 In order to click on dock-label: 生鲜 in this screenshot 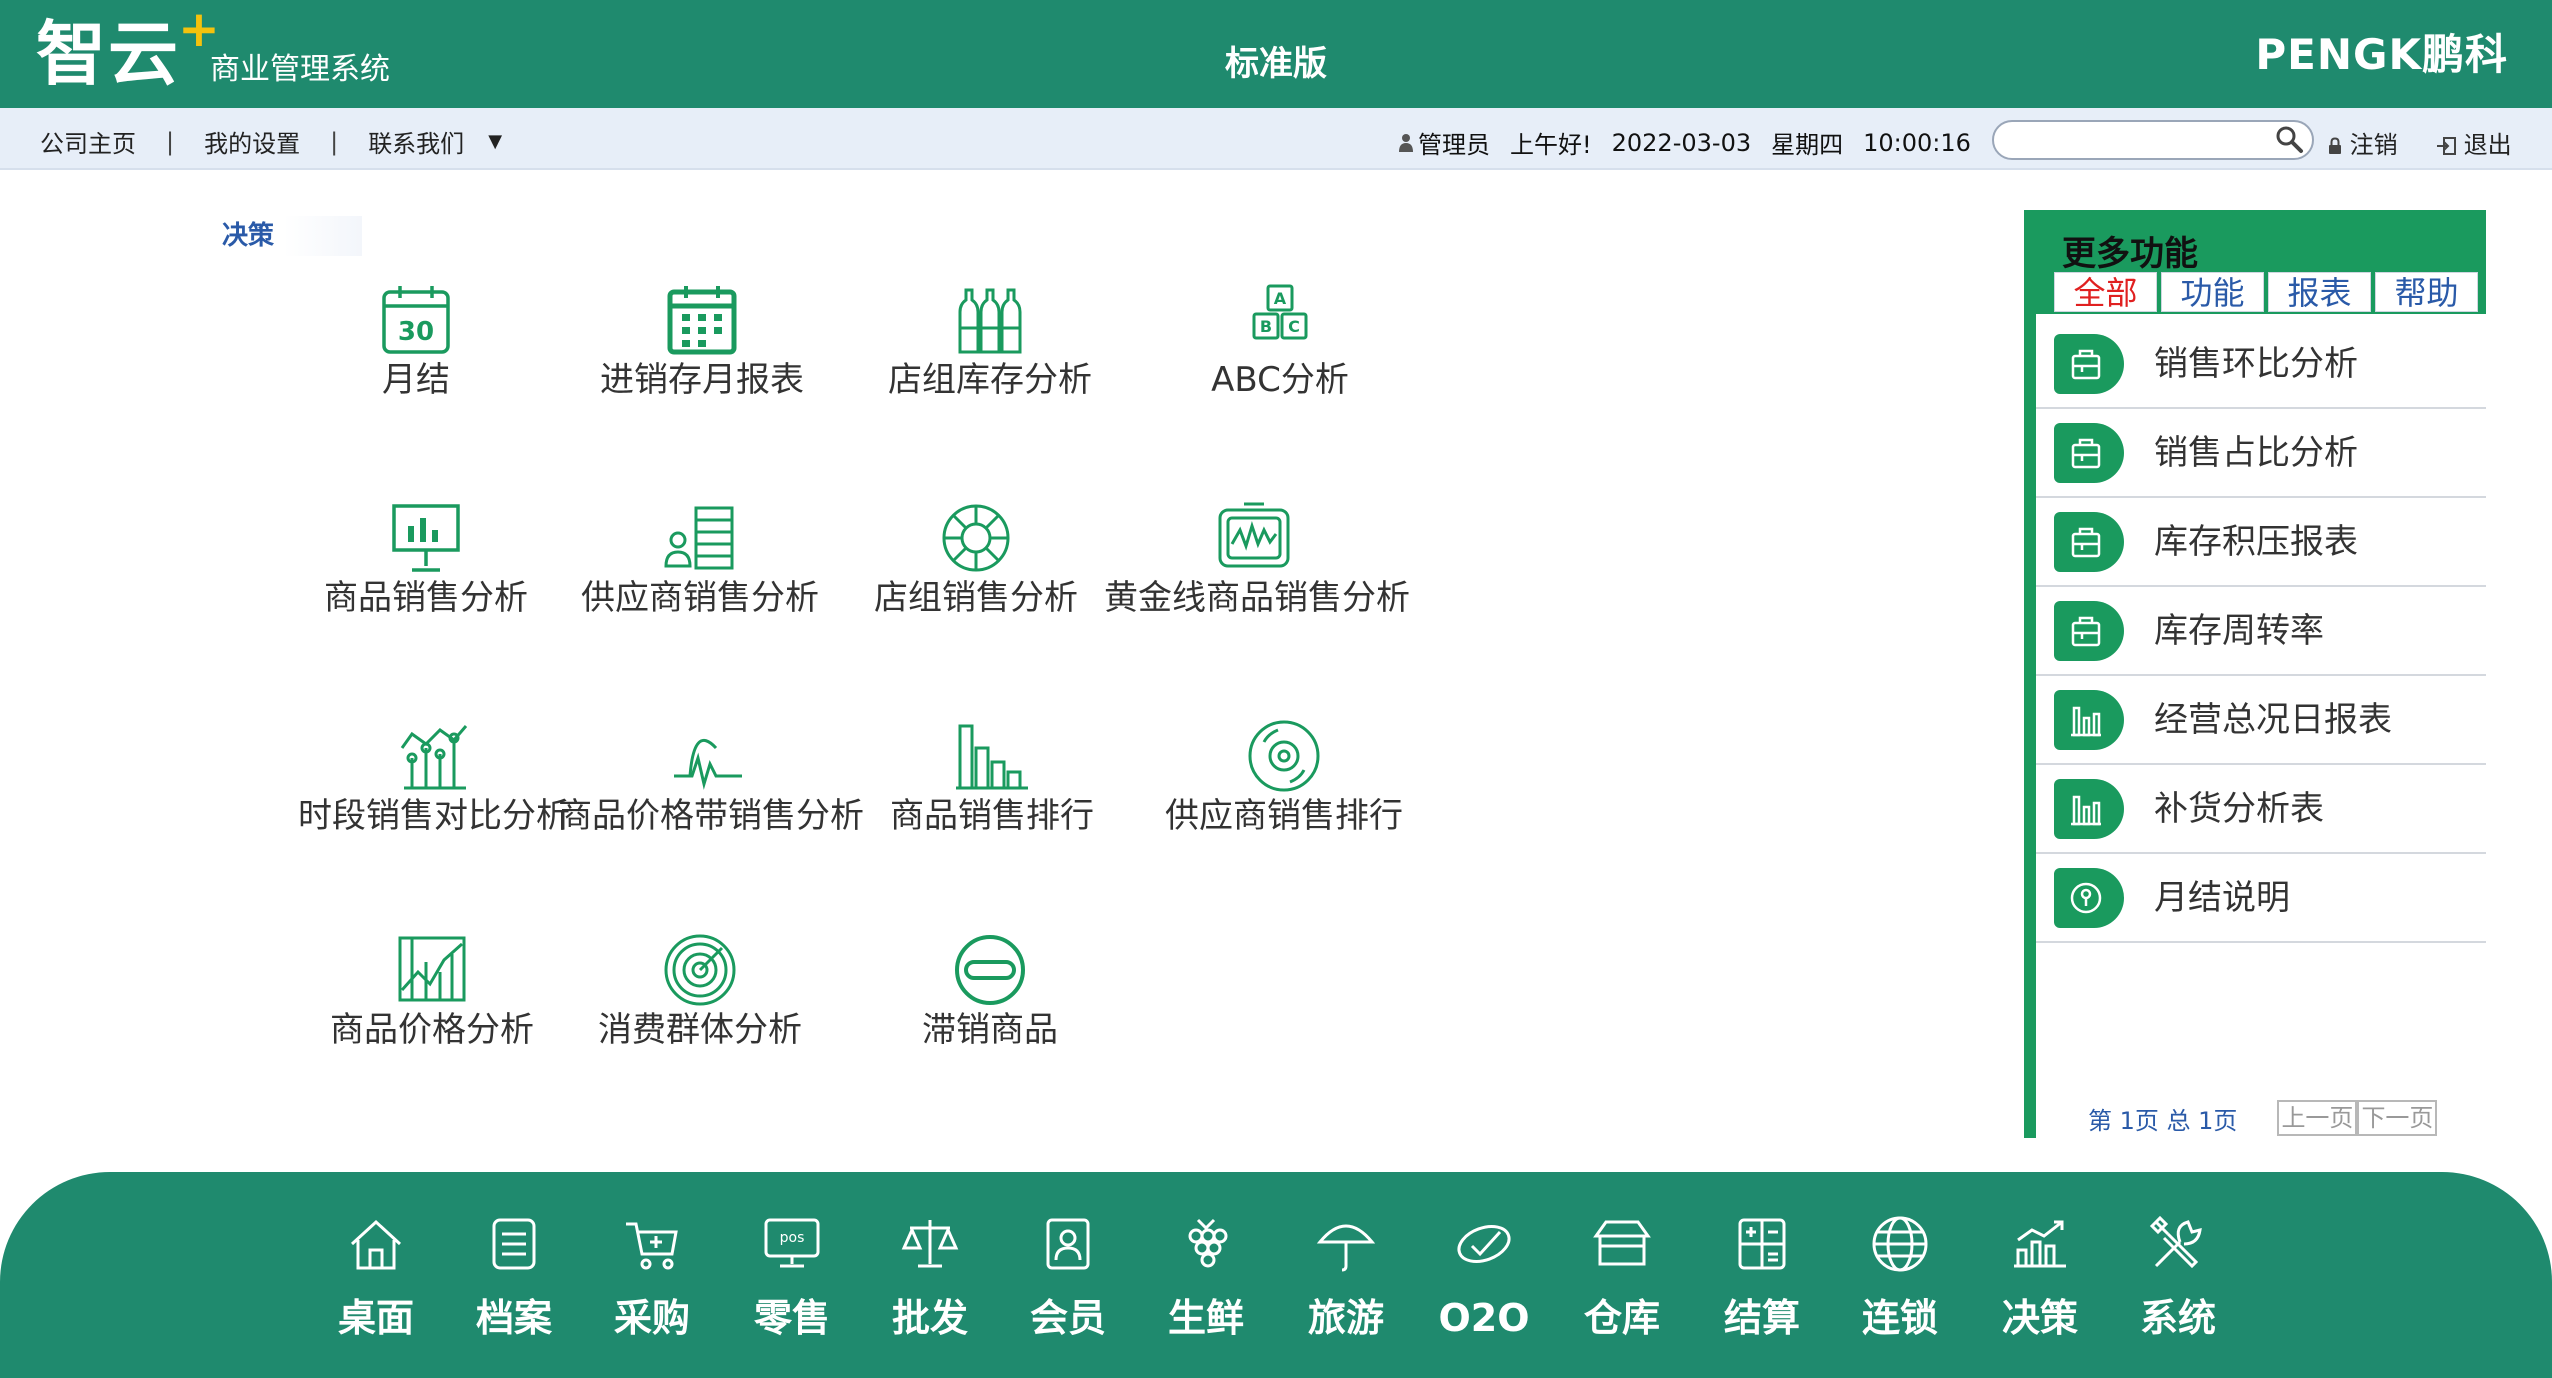, I will do `click(1205, 1317)`.